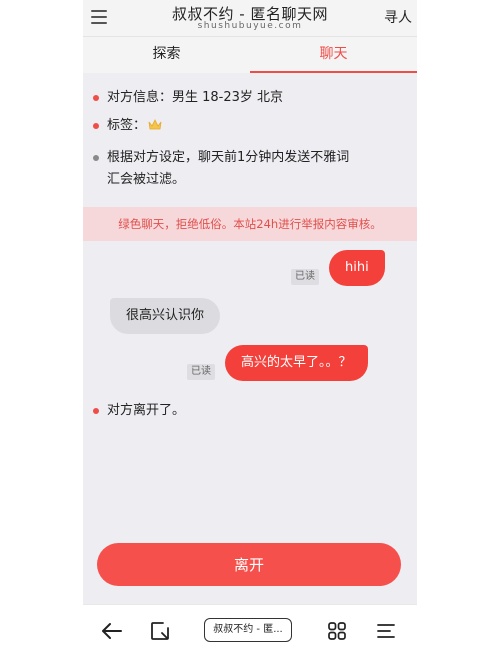 The image size is (500, 667). I want to click on tab-explore: 探索, so click(166, 55).